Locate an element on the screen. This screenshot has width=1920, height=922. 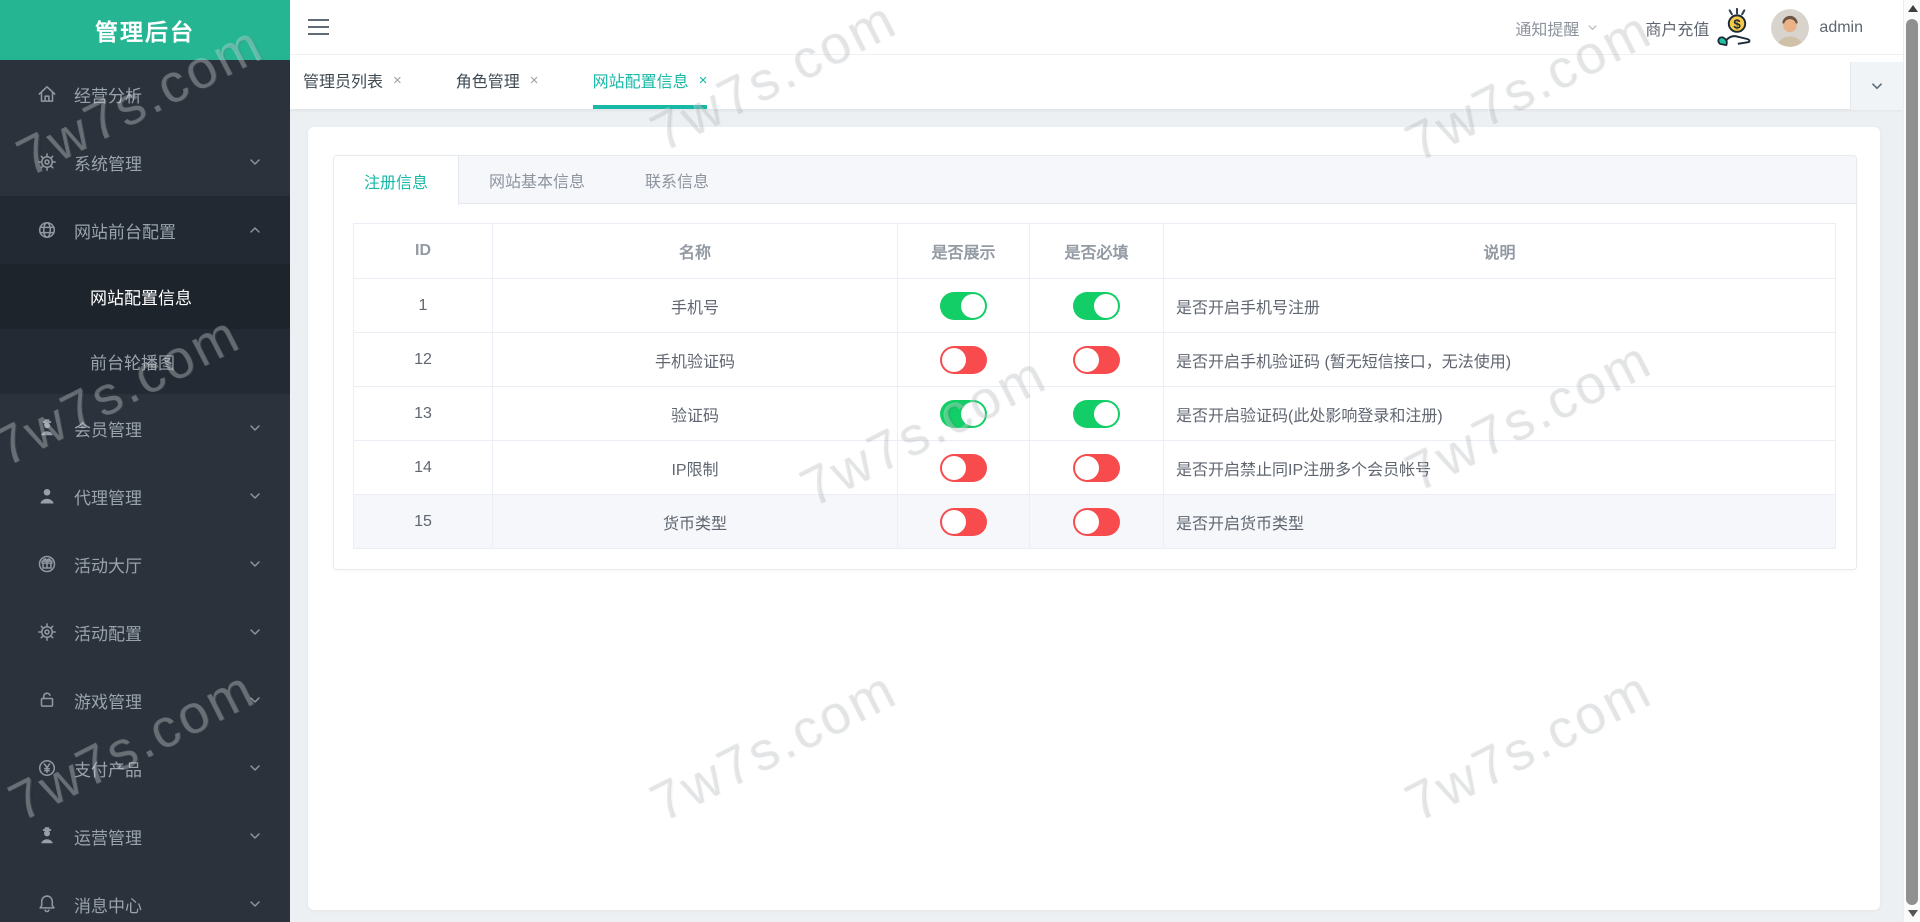
col-header-required: 是否必填 is located at coordinates (1096, 251).